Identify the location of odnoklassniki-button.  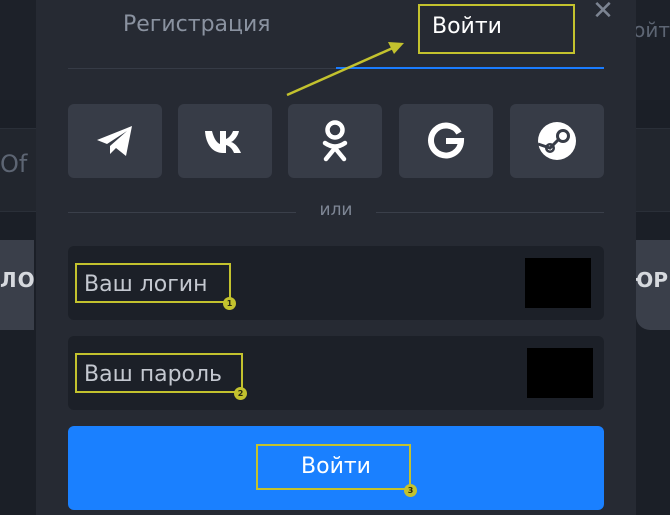
(335, 141).